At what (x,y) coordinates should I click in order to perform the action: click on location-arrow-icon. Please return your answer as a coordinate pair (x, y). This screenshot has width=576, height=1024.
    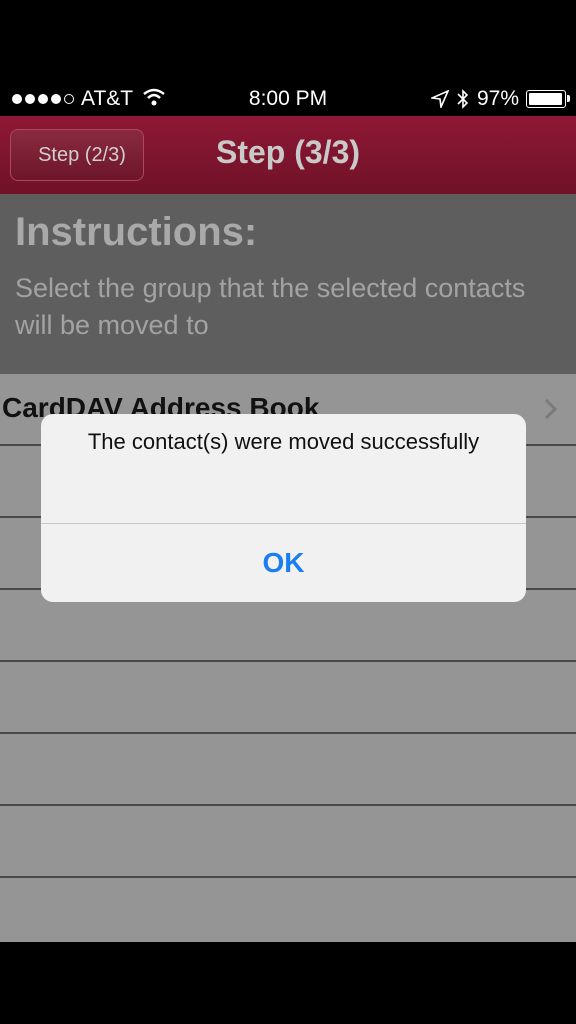
    Looking at the image, I should click on (439, 99).